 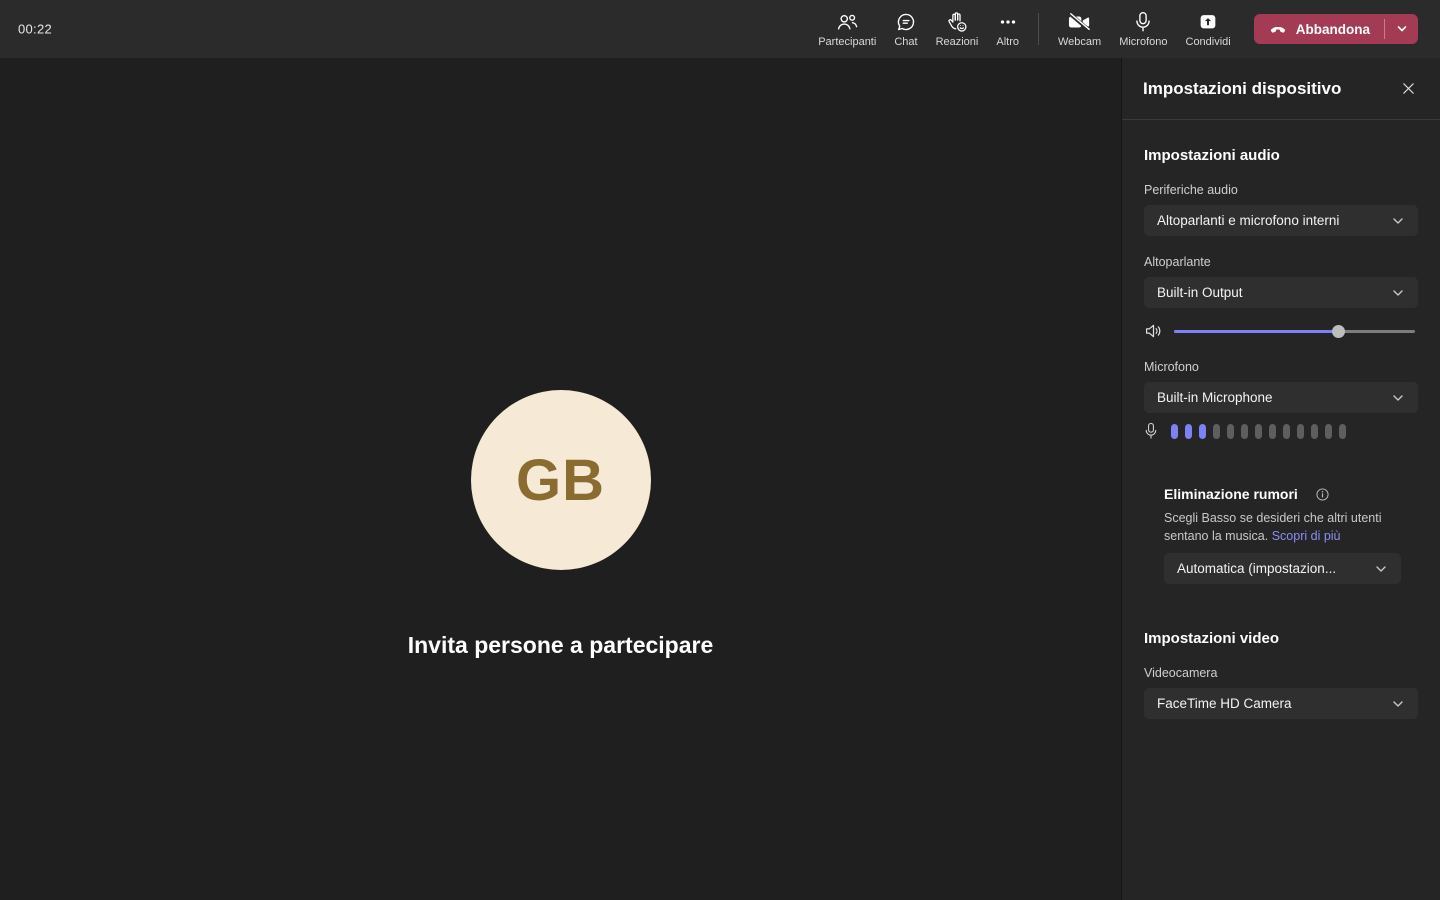 I want to click on reactions-button: Reazioni, so click(x=957, y=29).